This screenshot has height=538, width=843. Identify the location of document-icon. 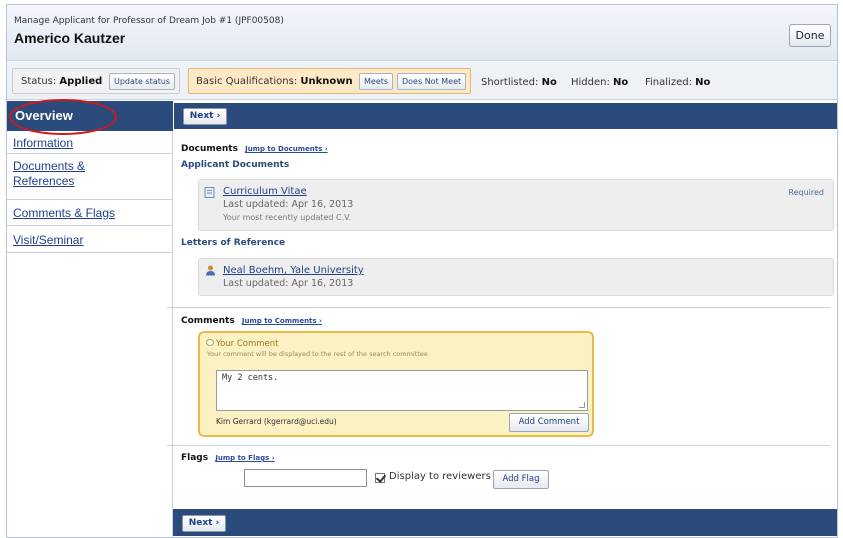
(209, 192).